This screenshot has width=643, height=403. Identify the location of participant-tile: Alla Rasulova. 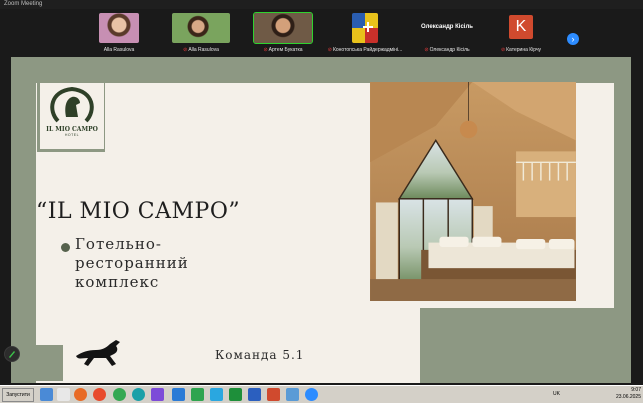
(119, 32).